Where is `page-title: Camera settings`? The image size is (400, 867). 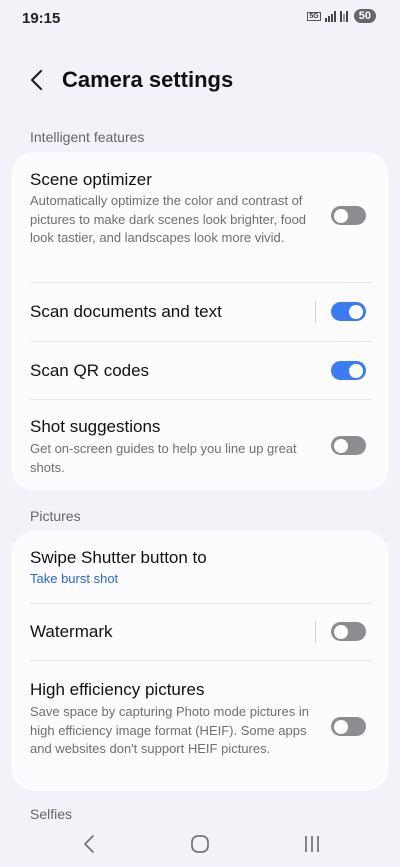
page-title: Camera settings is located at coordinates (148, 79).